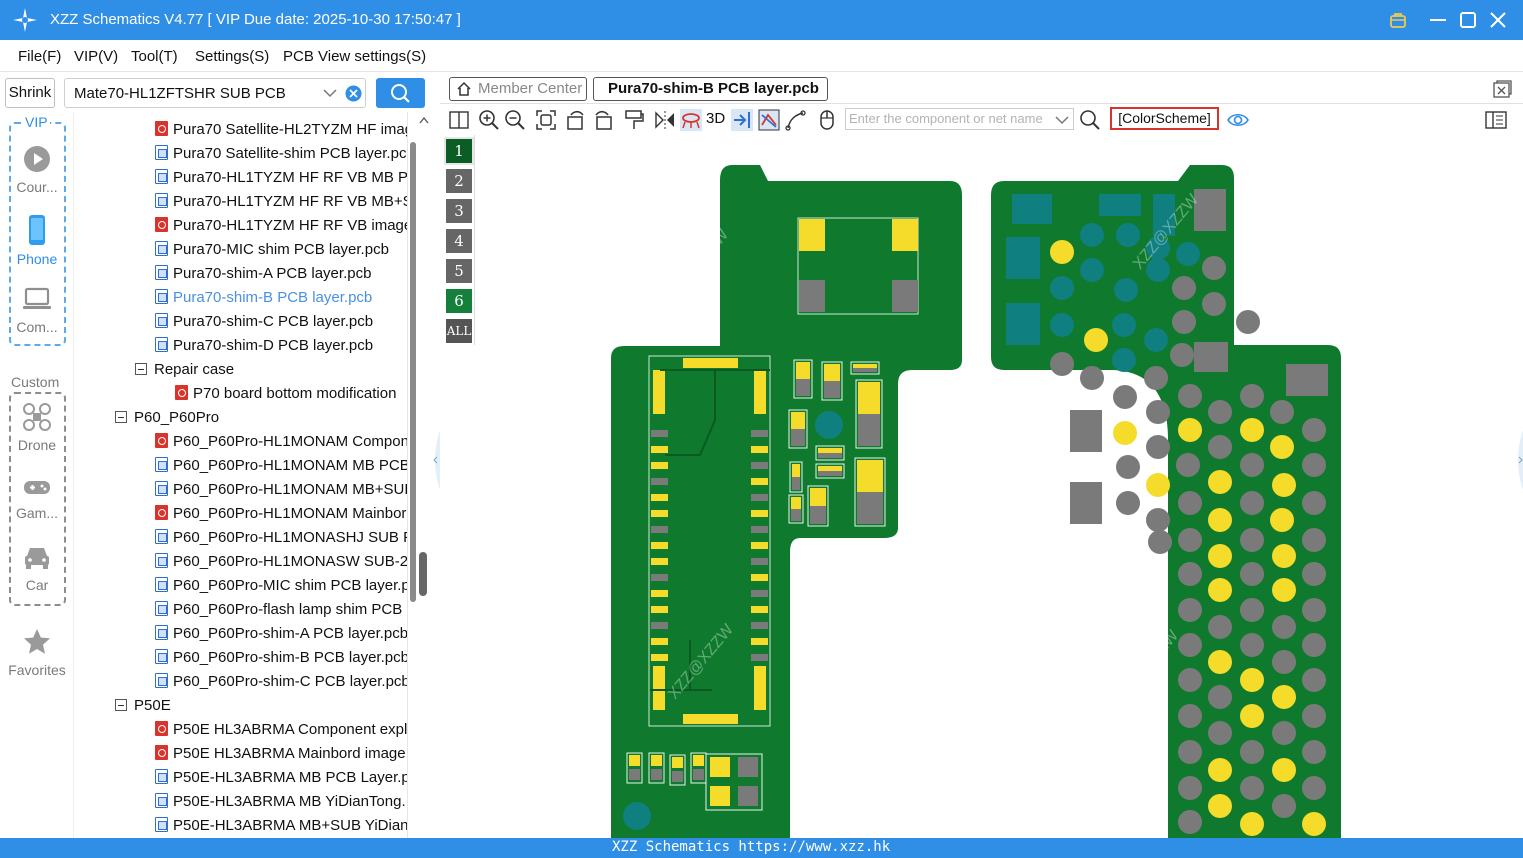  What do you see at coordinates (354, 56) in the screenshot?
I see `menu-pcb-view-settings: PCB View settings(S)` at bounding box center [354, 56].